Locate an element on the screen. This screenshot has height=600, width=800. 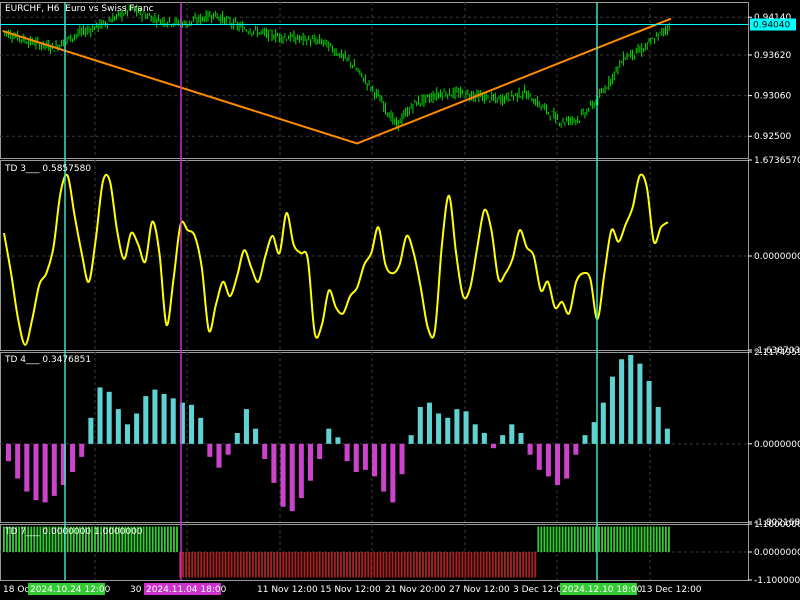
time-highlight-label-1: 2024.11.04 18:00 is located at coordinates (186, 590).